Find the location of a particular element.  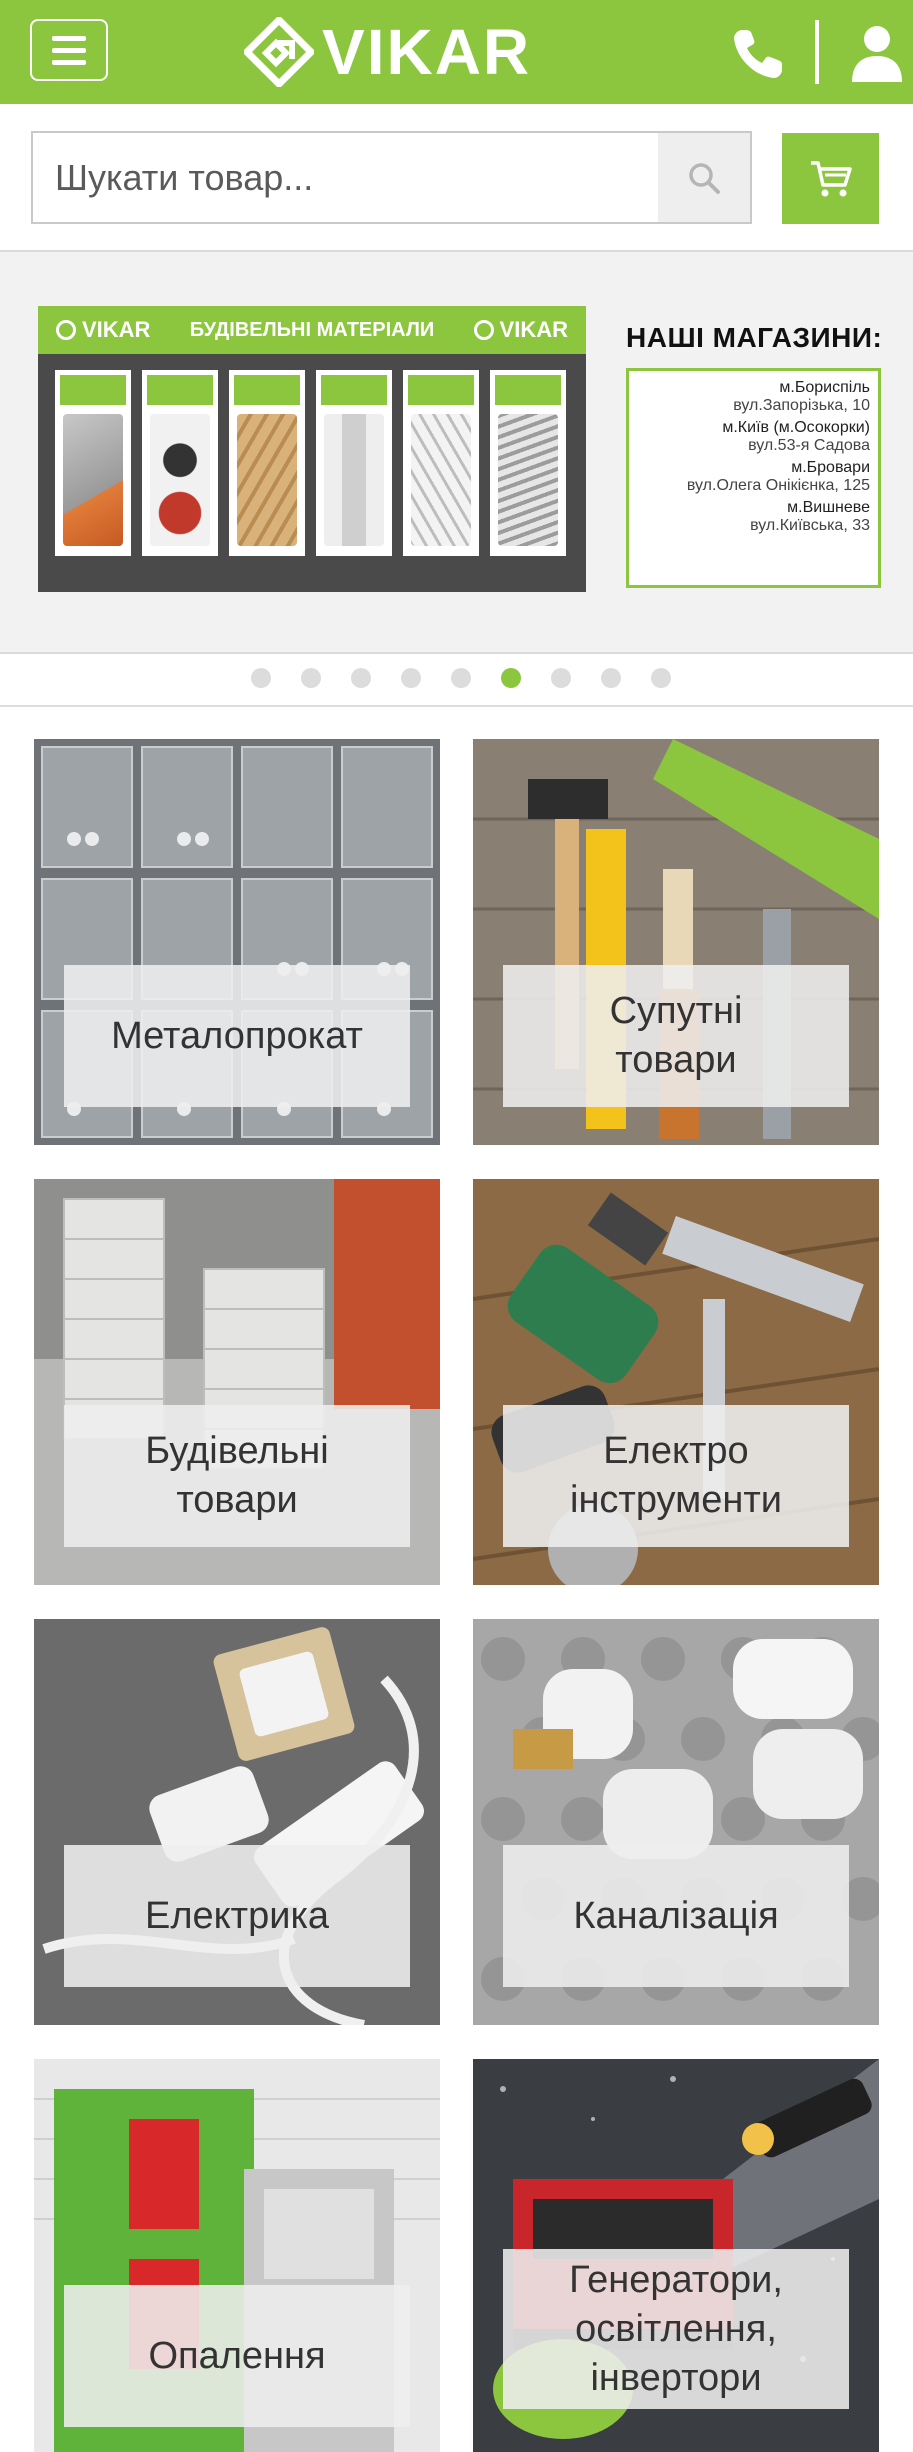

top-header: VIKAR is located at coordinates (456, 52).